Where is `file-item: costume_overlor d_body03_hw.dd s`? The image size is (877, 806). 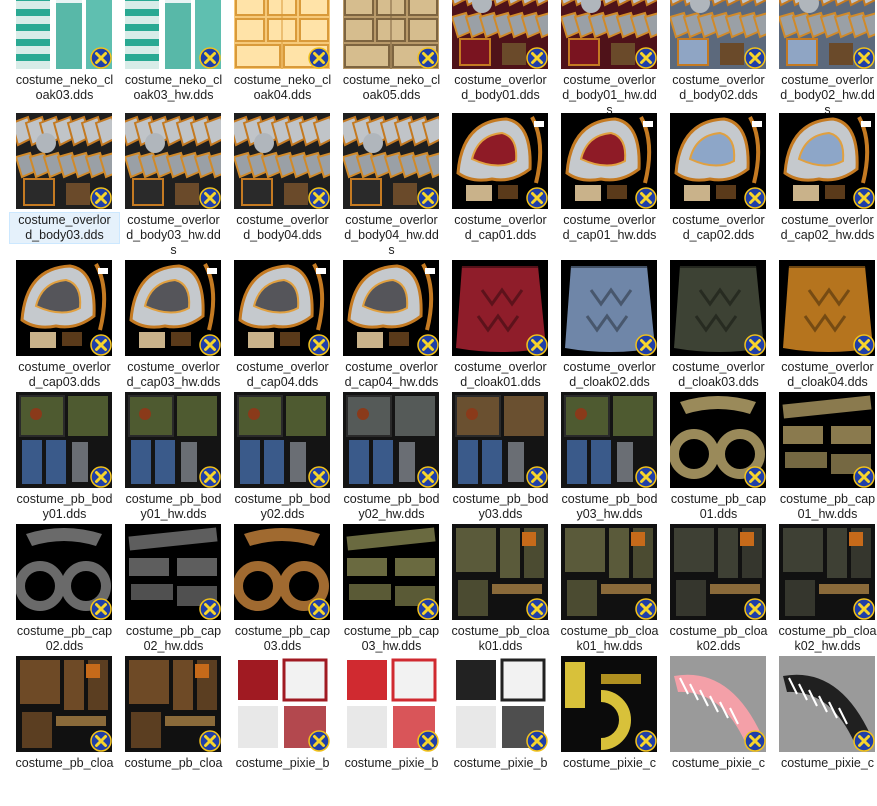
file-item: costume_overlor d_body03_hw.dd s is located at coordinates (173, 188).